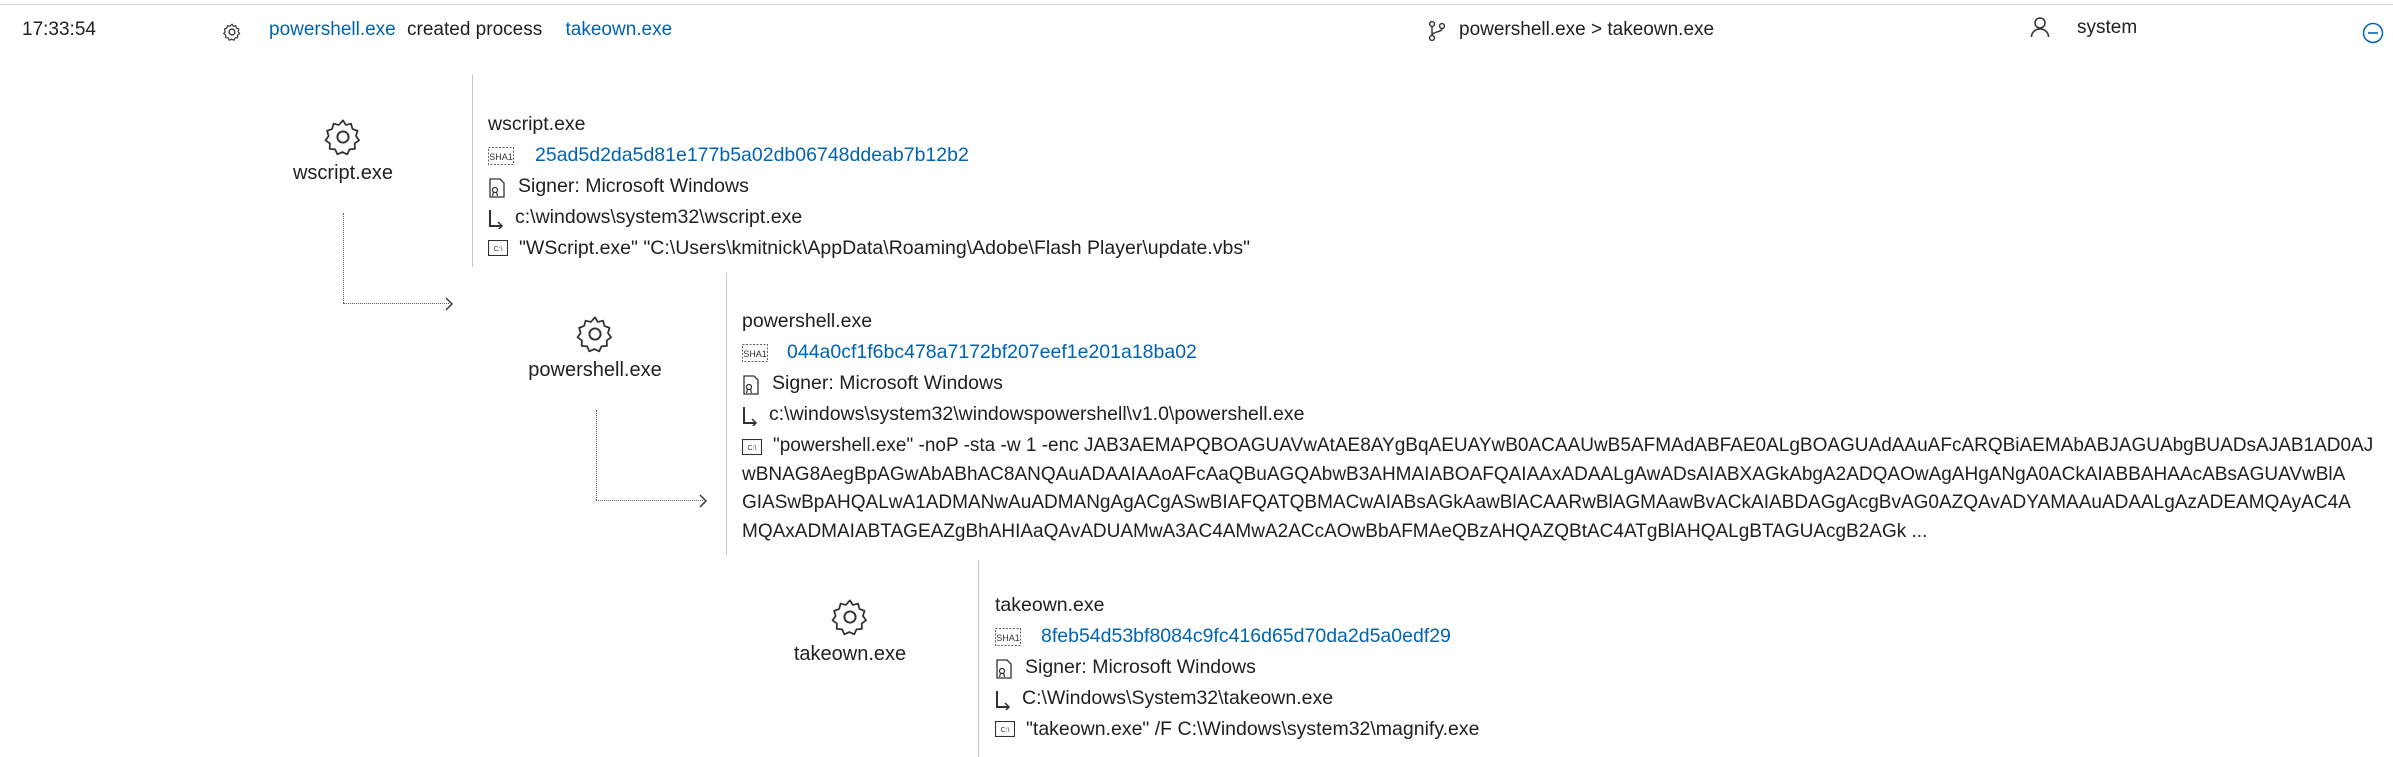 The height and width of the screenshot is (757, 2393). I want to click on path-row: c:\windows\system32\wscript.exe, so click(1428, 217).